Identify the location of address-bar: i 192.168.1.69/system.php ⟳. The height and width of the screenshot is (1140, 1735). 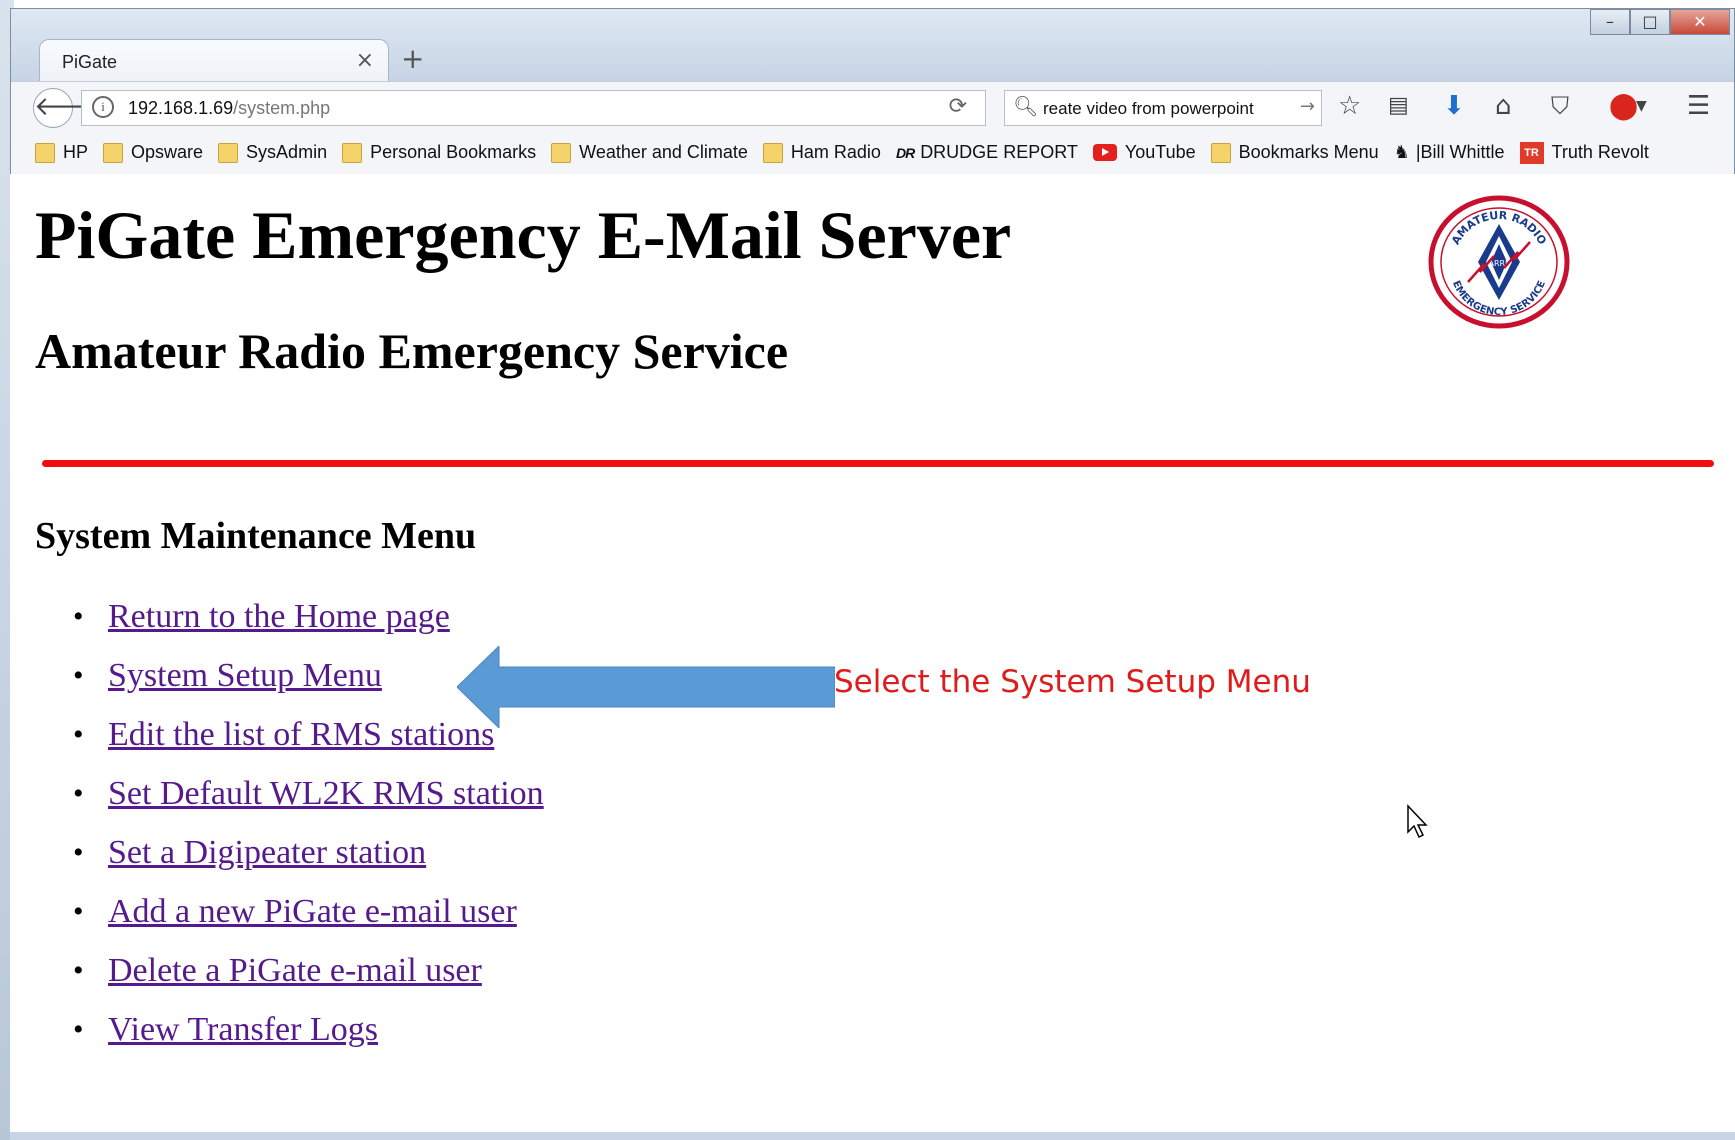
(533, 108).